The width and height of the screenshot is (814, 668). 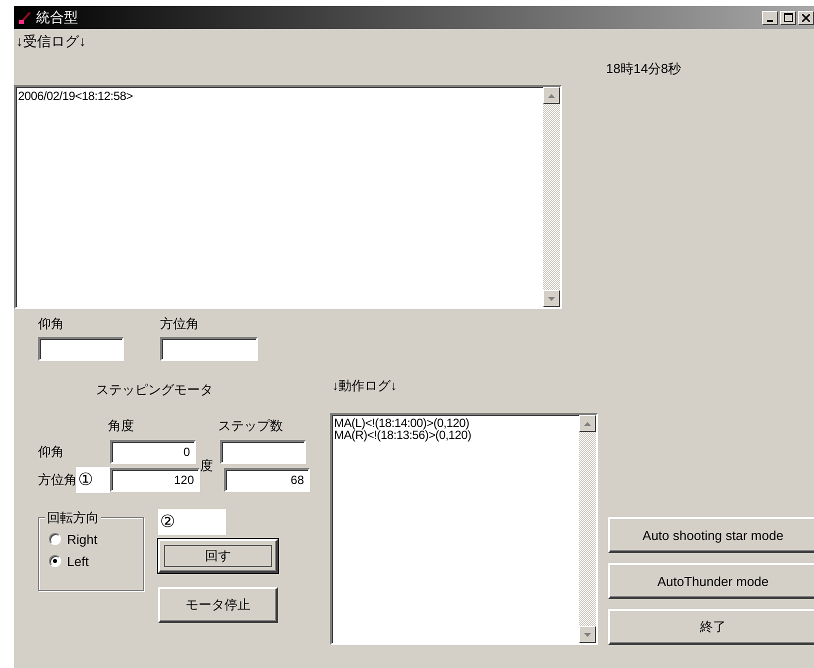 What do you see at coordinates (403, 435) in the screenshot?
I see `log-line: MA(R)<!(18:13:56)>(0,120)` at bounding box center [403, 435].